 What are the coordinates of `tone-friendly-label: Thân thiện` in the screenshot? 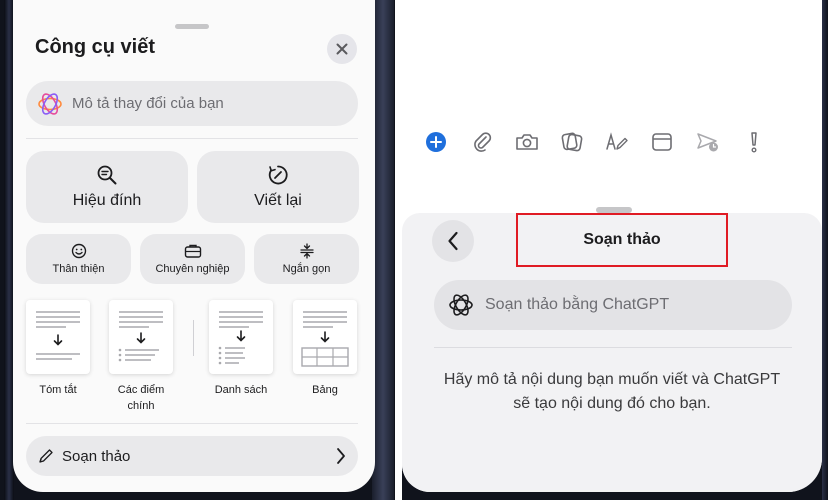 It's located at (78, 269).